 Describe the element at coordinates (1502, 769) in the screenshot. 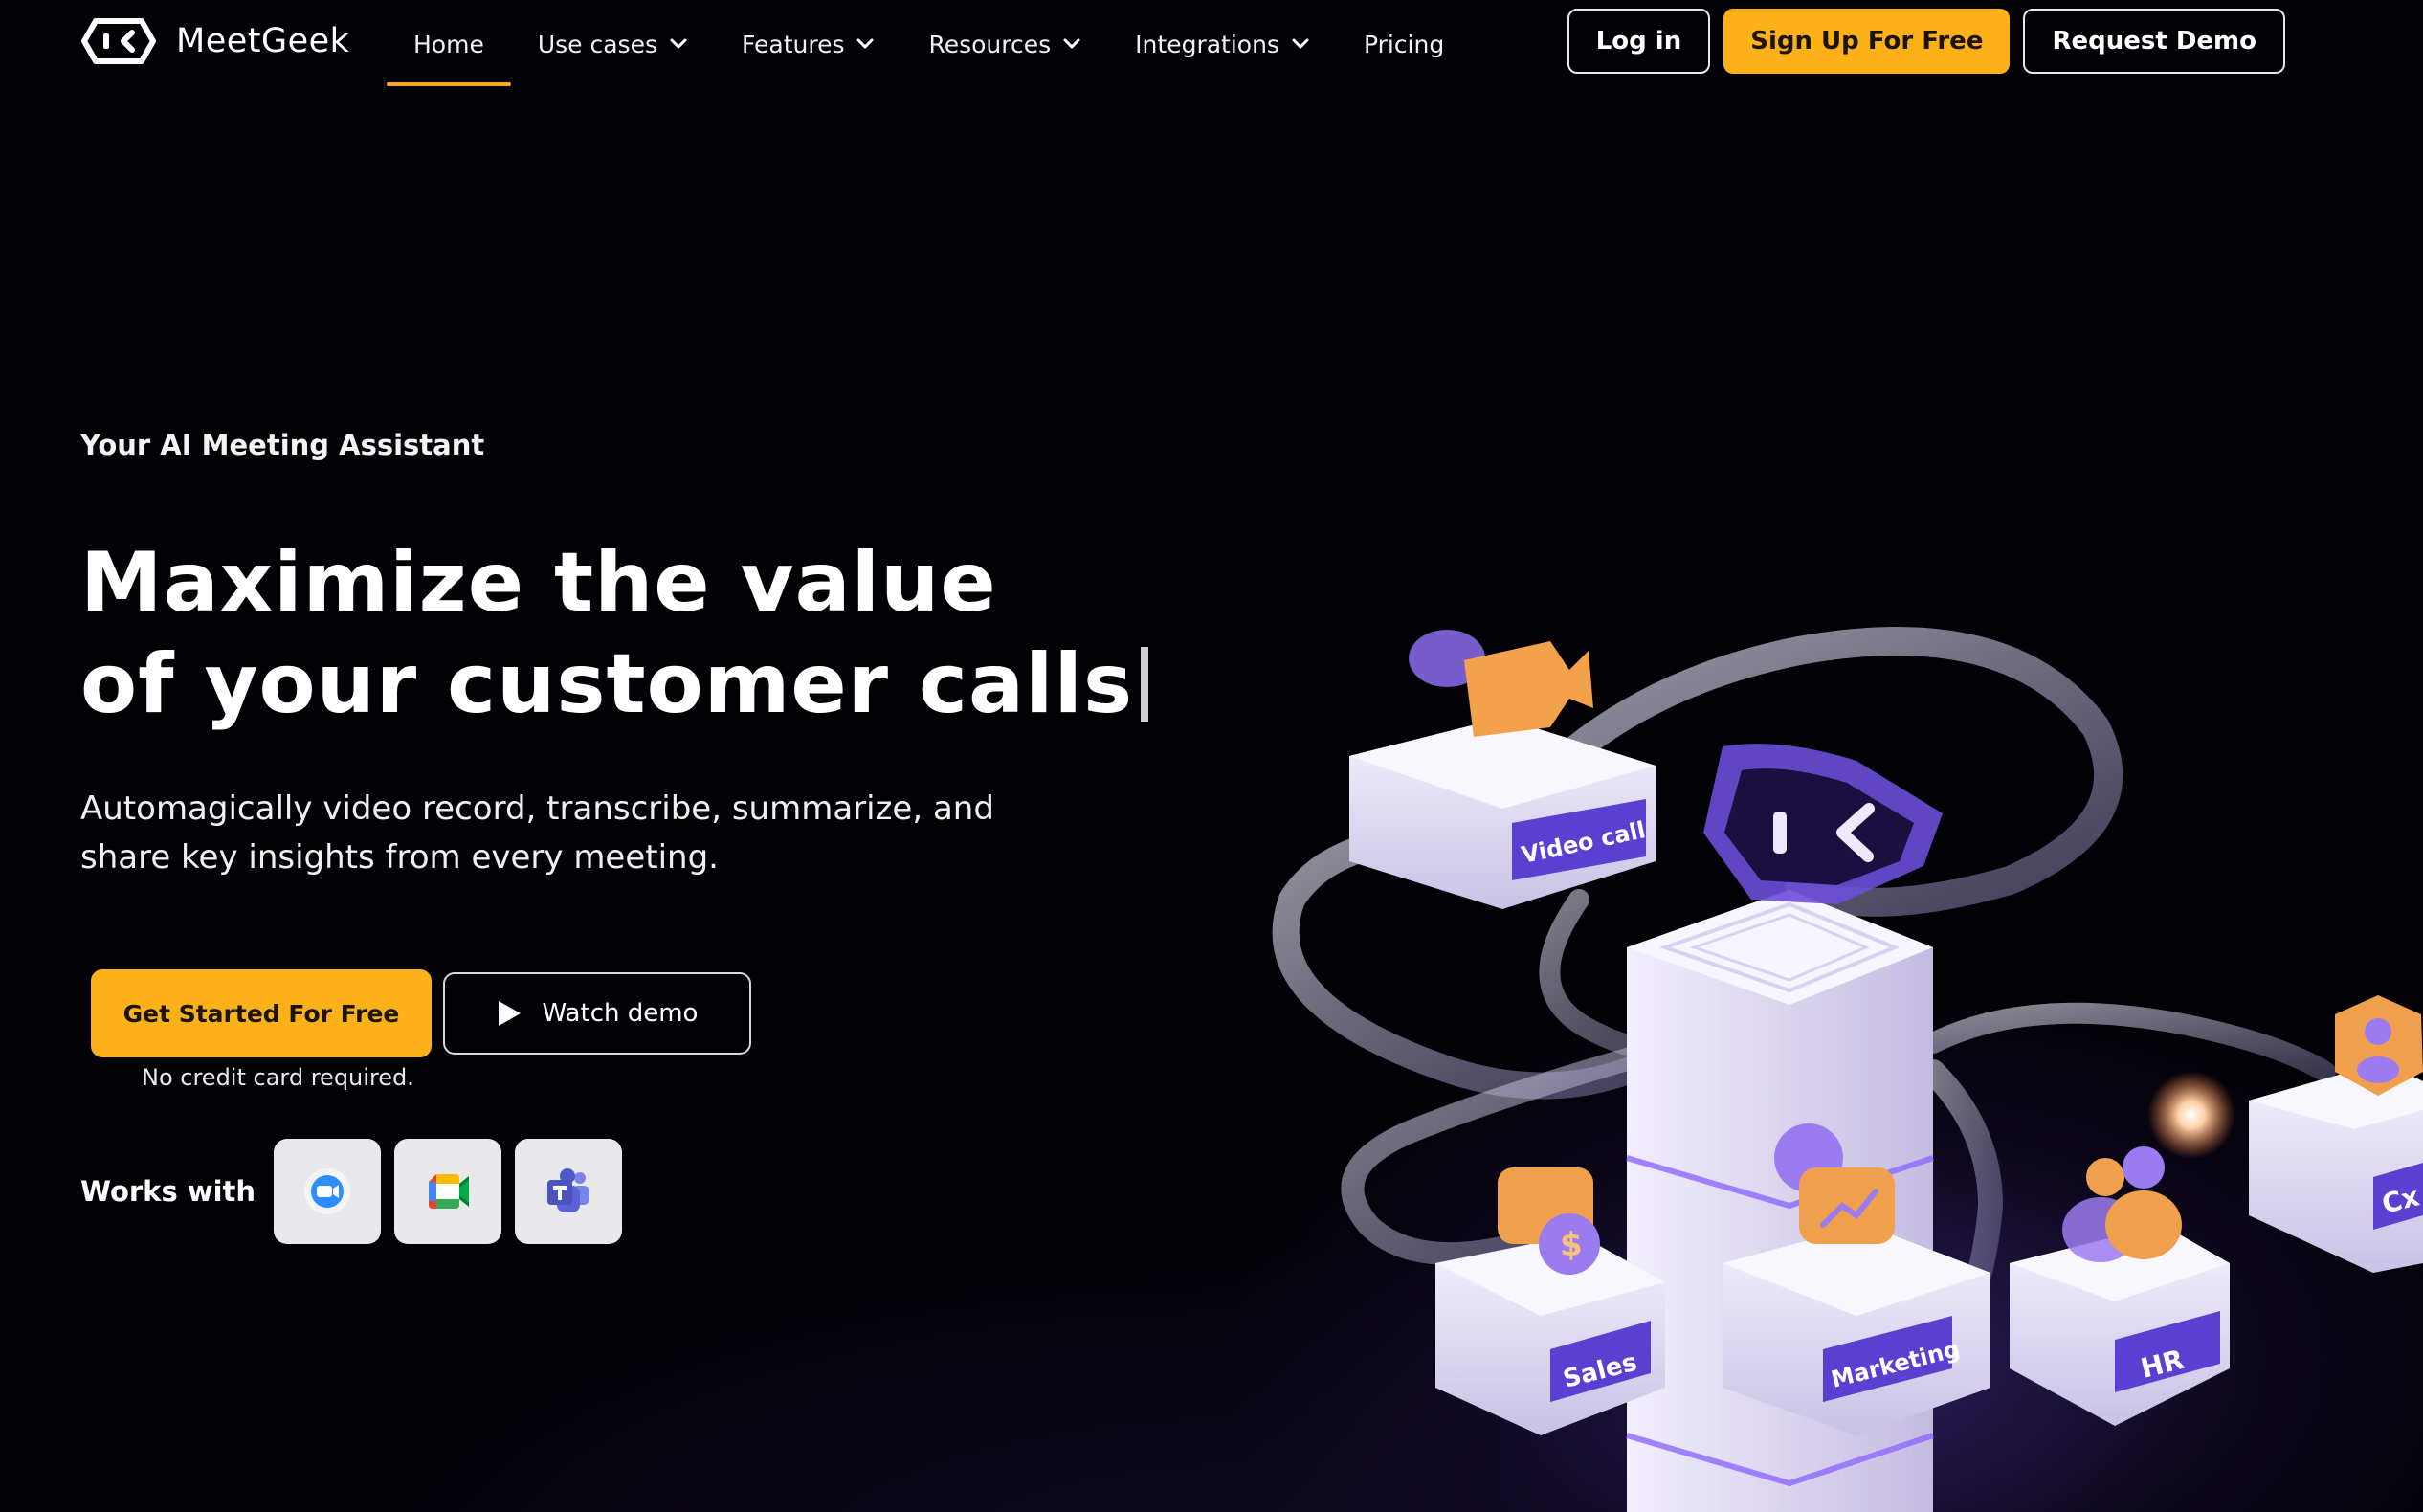

I see `video-call-block: Video call` at that location.